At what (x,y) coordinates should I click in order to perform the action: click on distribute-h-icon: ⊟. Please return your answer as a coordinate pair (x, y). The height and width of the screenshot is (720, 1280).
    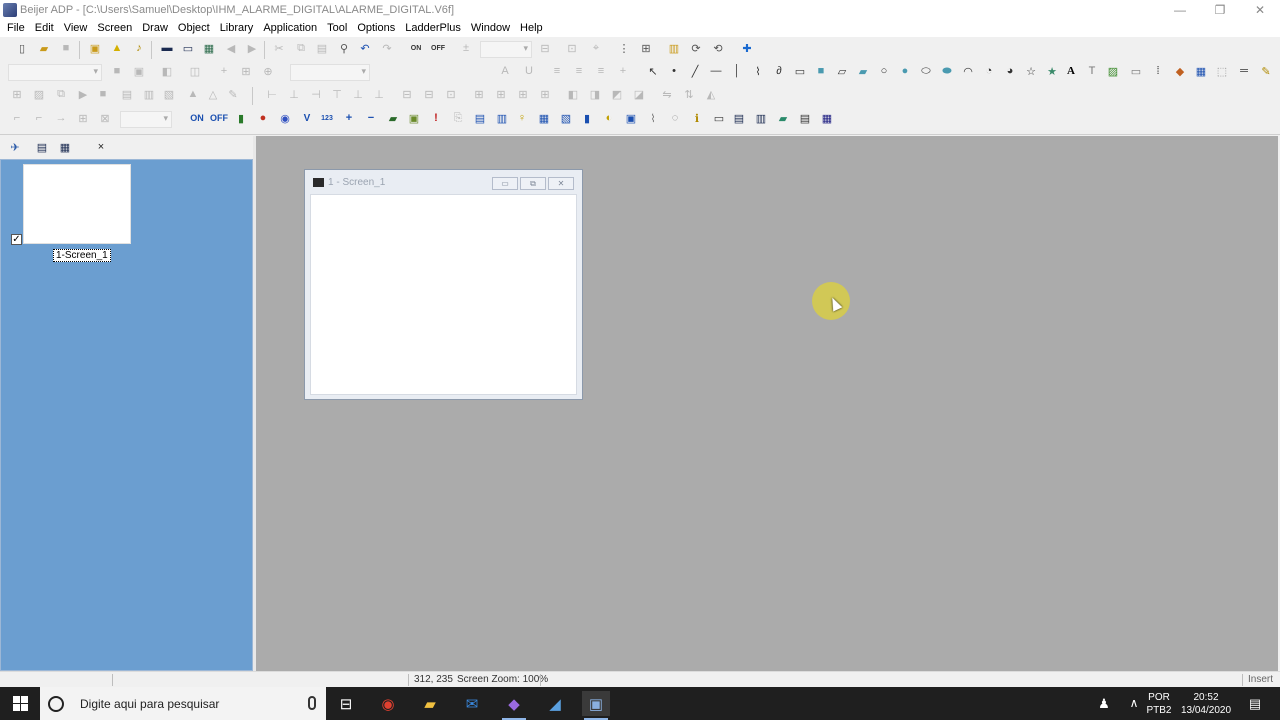
    Looking at the image, I should click on (407, 94).